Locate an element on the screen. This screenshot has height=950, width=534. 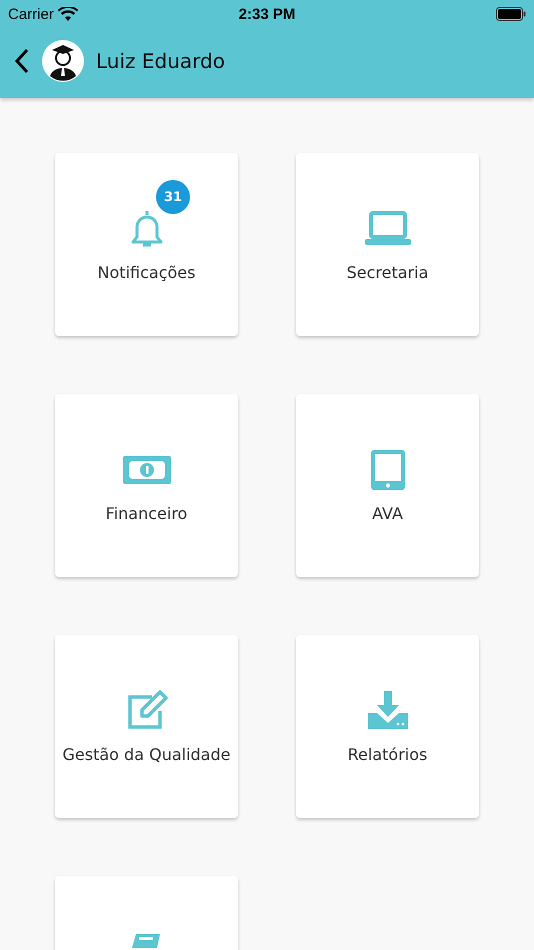
menu-tile: Notificações 31 is located at coordinates (146, 244).